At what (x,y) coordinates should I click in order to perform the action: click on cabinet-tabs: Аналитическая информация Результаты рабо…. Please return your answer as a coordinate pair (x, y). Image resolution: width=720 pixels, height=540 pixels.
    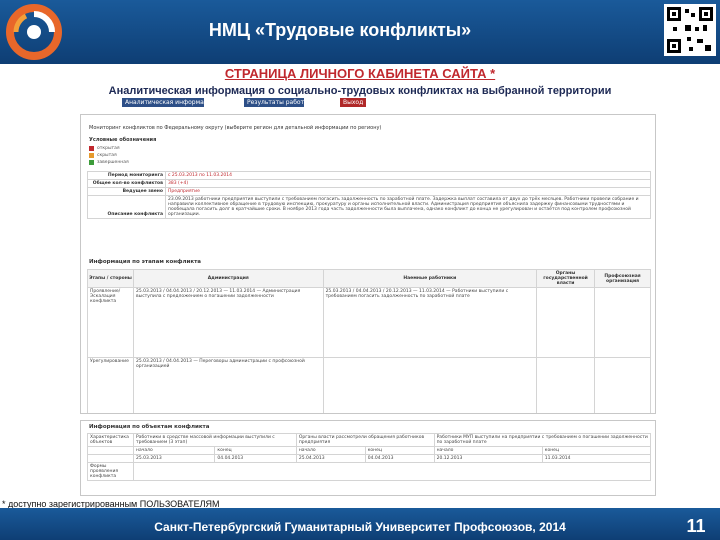
    Looking at the image, I should click on (360, 104).